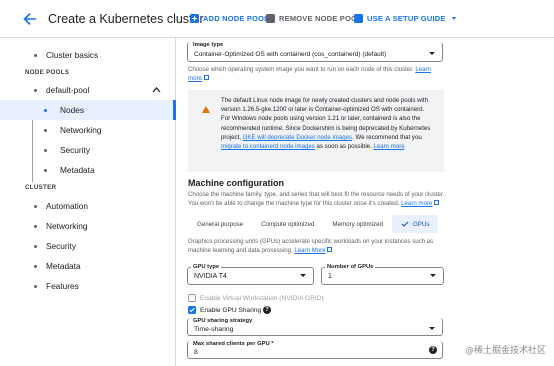  What do you see at coordinates (192, 298) in the screenshot?
I see `virtual-workstation-checkbox` at bounding box center [192, 298].